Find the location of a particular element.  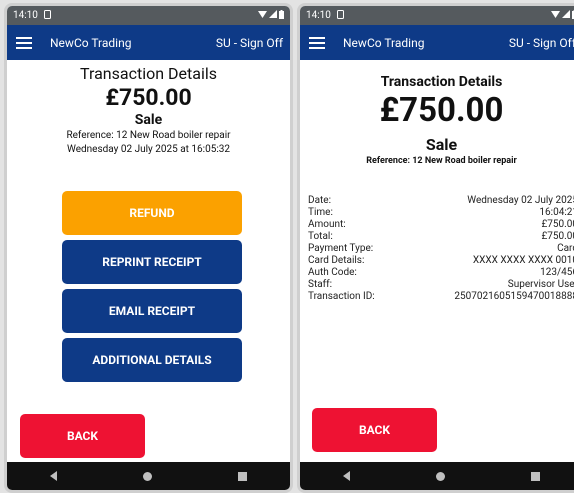

additional-details-button: ADDITIONAL DETAILS is located at coordinates (152, 360).